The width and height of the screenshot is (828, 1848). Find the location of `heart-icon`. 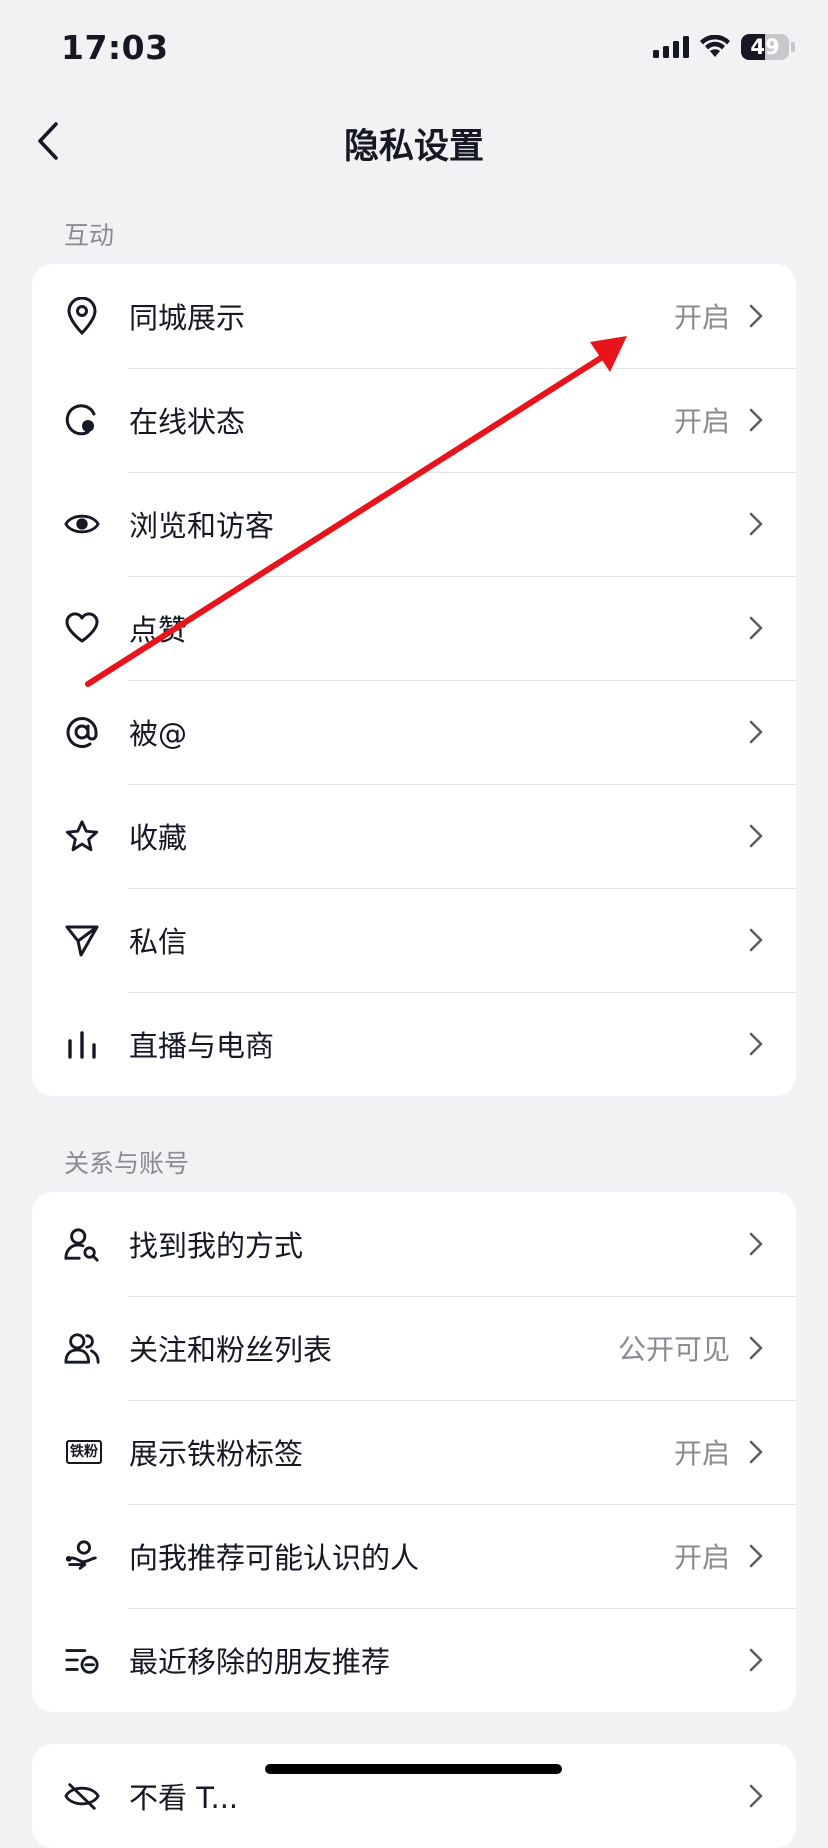

heart-icon is located at coordinates (82, 628).